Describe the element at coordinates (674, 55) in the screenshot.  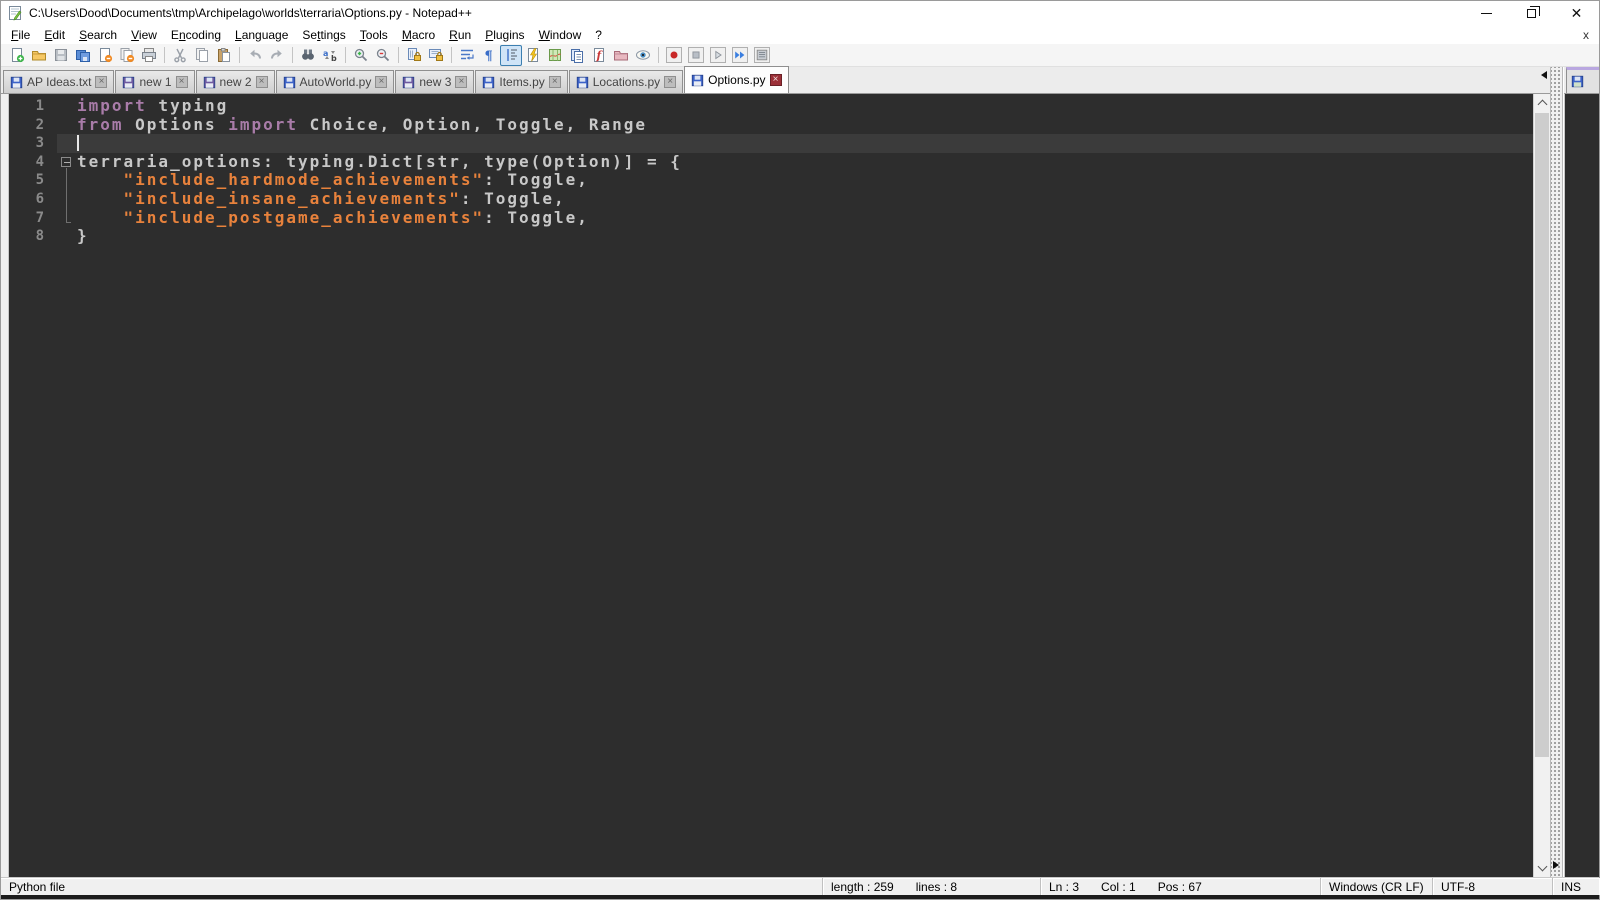
I see `macro-record-icon` at that location.